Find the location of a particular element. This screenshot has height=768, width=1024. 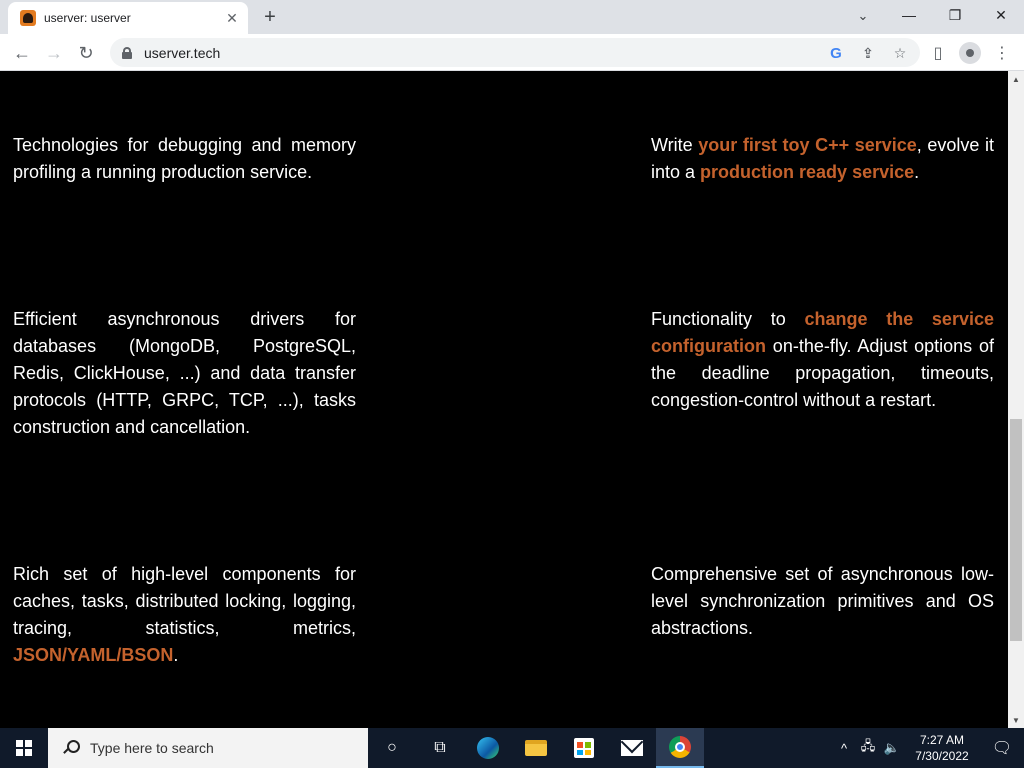

mail-icon is located at coordinates (632, 748).